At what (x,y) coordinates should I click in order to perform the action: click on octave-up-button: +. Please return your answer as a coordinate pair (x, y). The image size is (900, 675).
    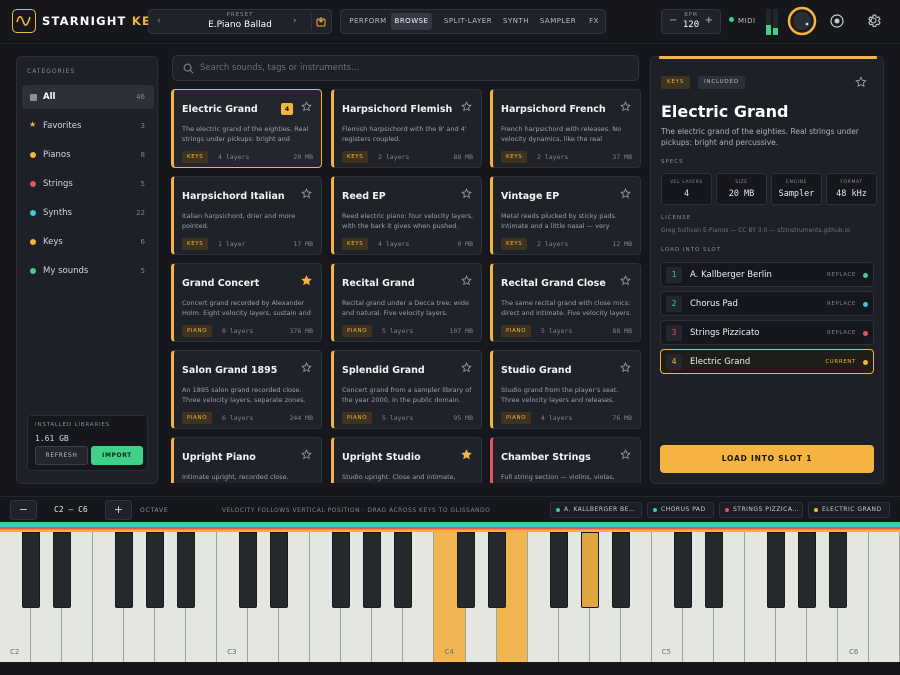
    Looking at the image, I should click on (118, 510).